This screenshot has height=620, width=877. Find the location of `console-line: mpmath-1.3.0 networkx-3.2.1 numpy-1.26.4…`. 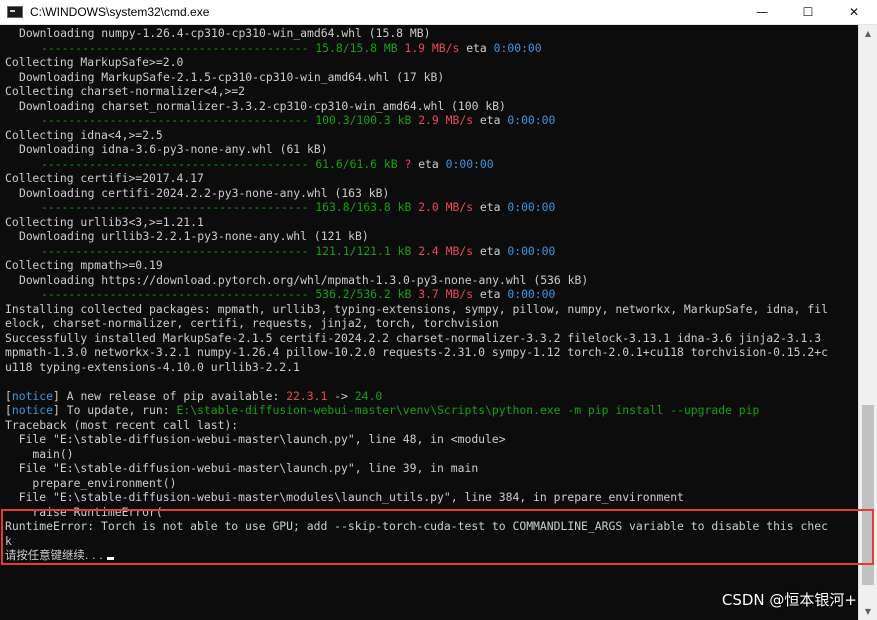

console-line: mpmath-1.3.0 networkx-3.2.1 numpy-1.26.4… is located at coordinates (431, 352).